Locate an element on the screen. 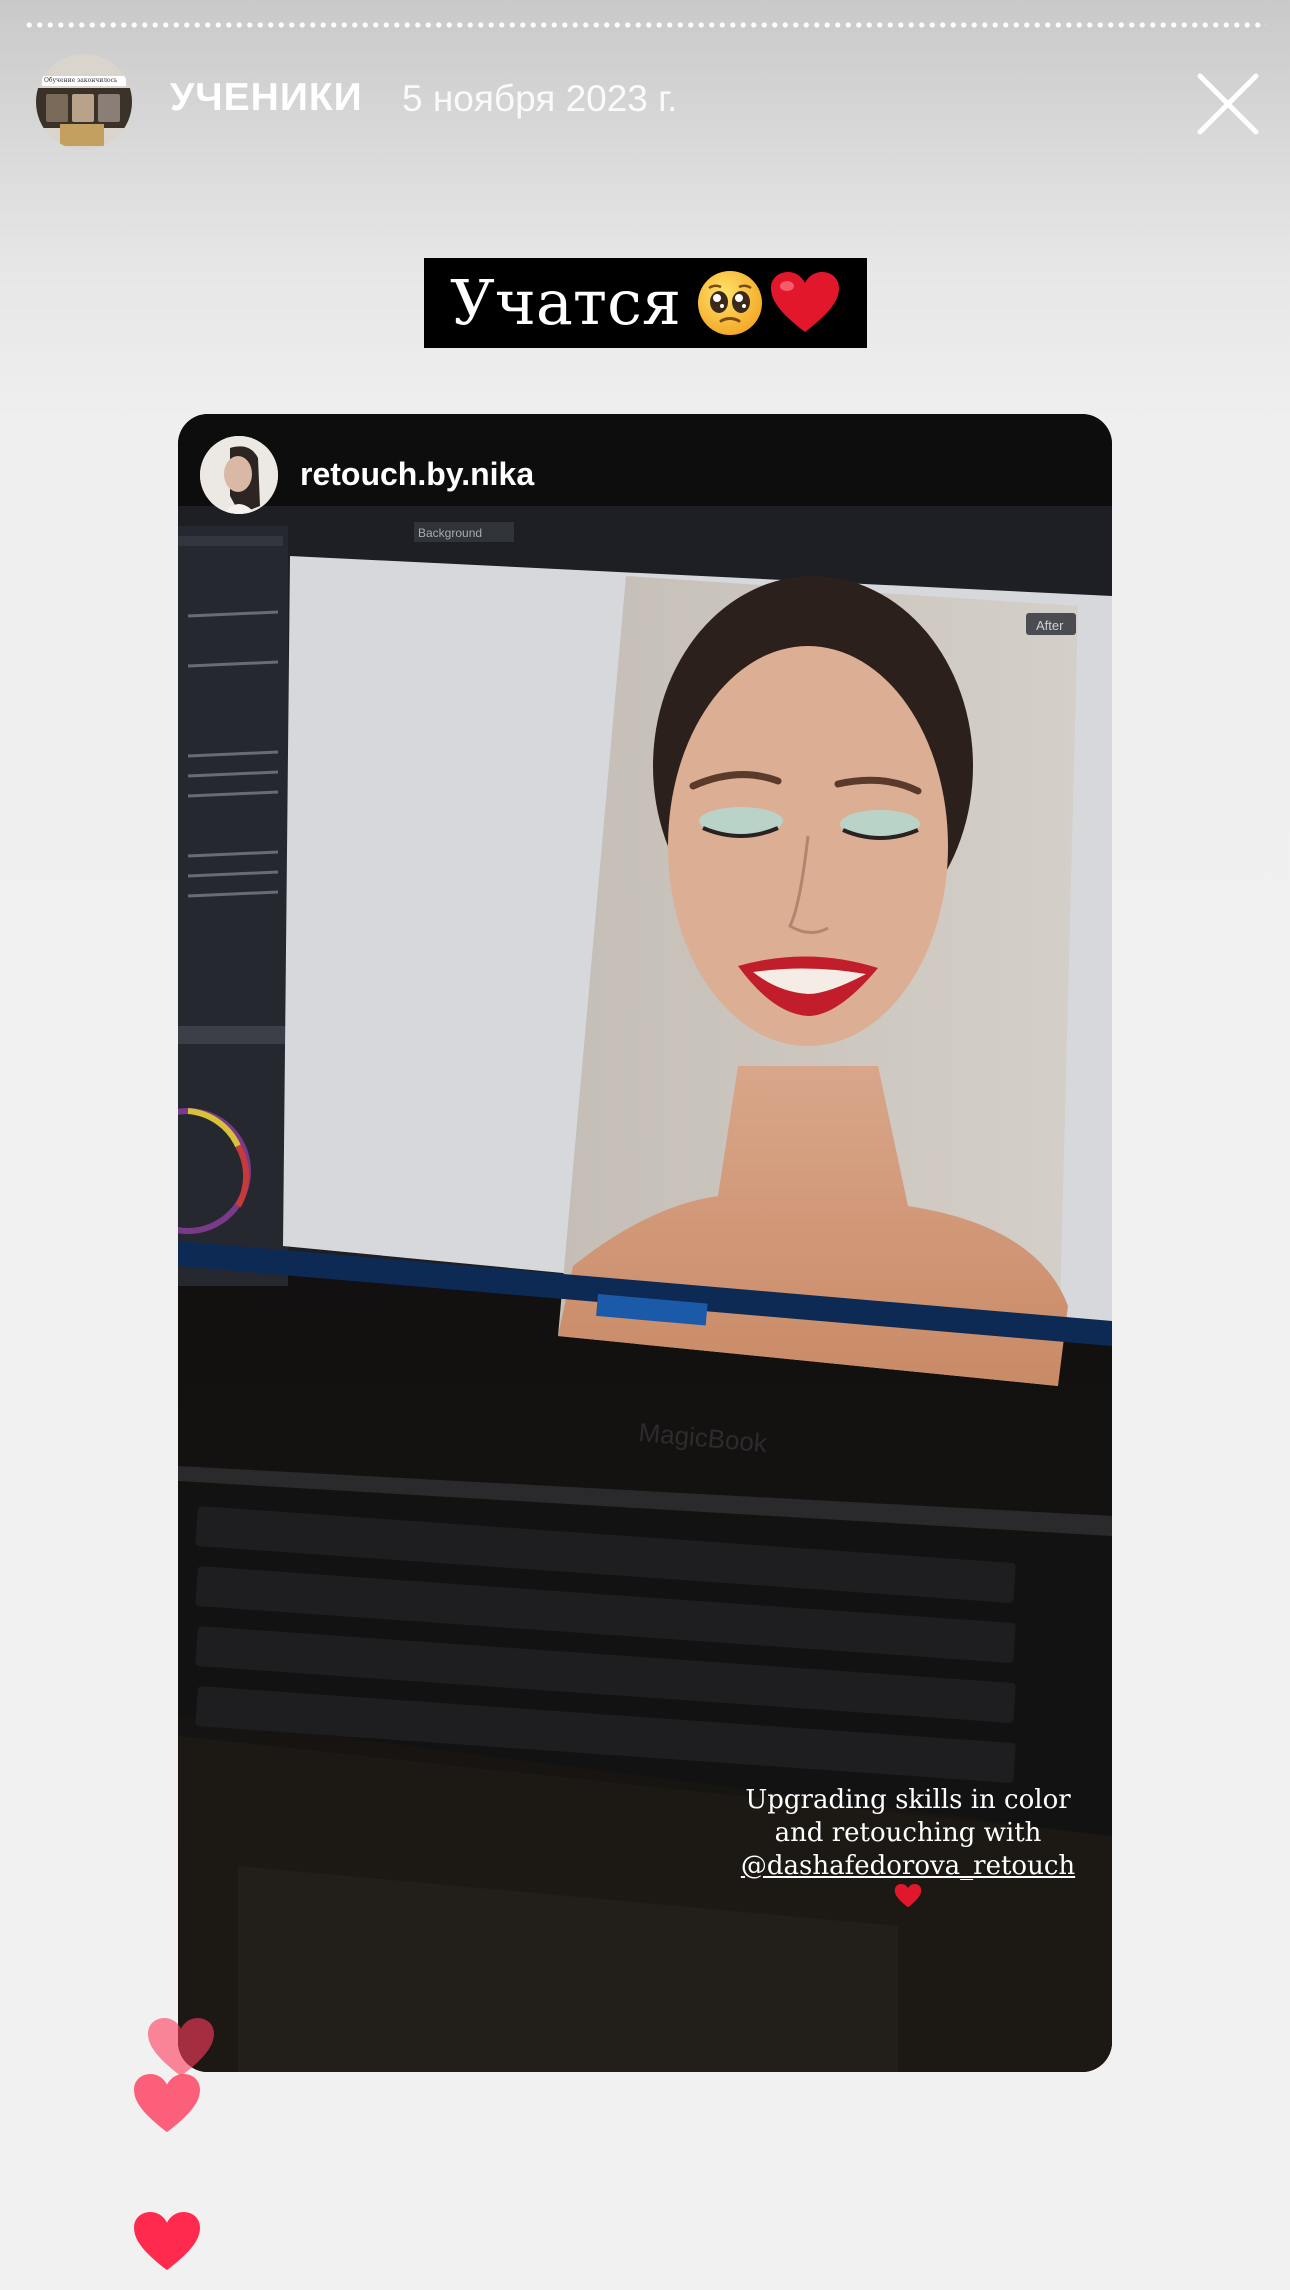  highlight-avatar: Обучение закончилось is located at coordinates (84, 102).